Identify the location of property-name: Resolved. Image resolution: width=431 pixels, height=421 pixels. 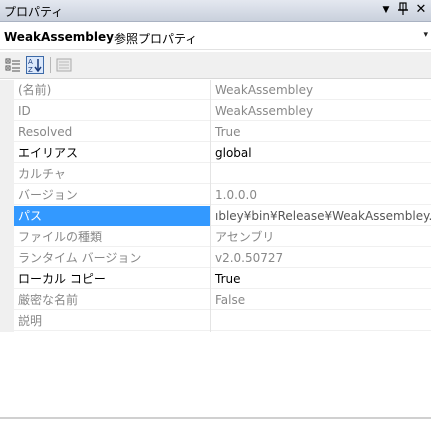
(112, 132).